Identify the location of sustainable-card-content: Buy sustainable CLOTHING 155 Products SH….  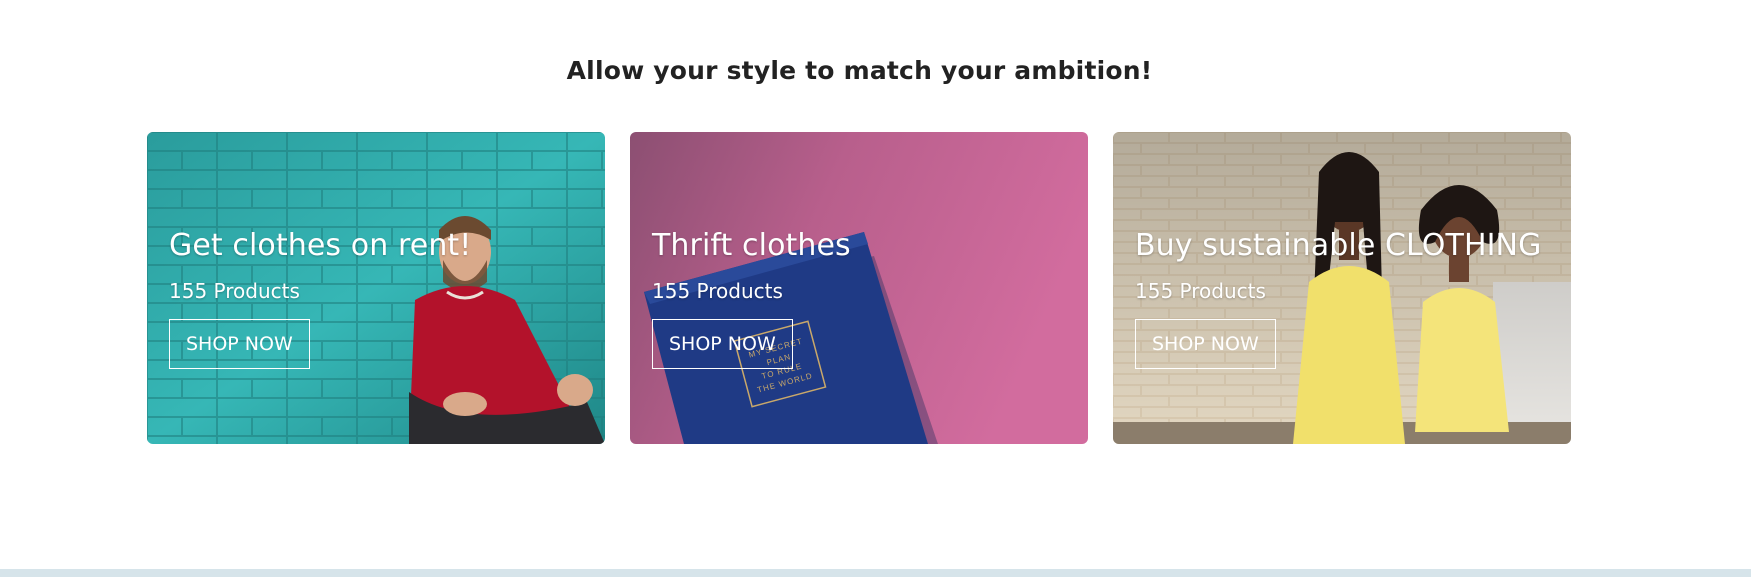
(1338, 298).